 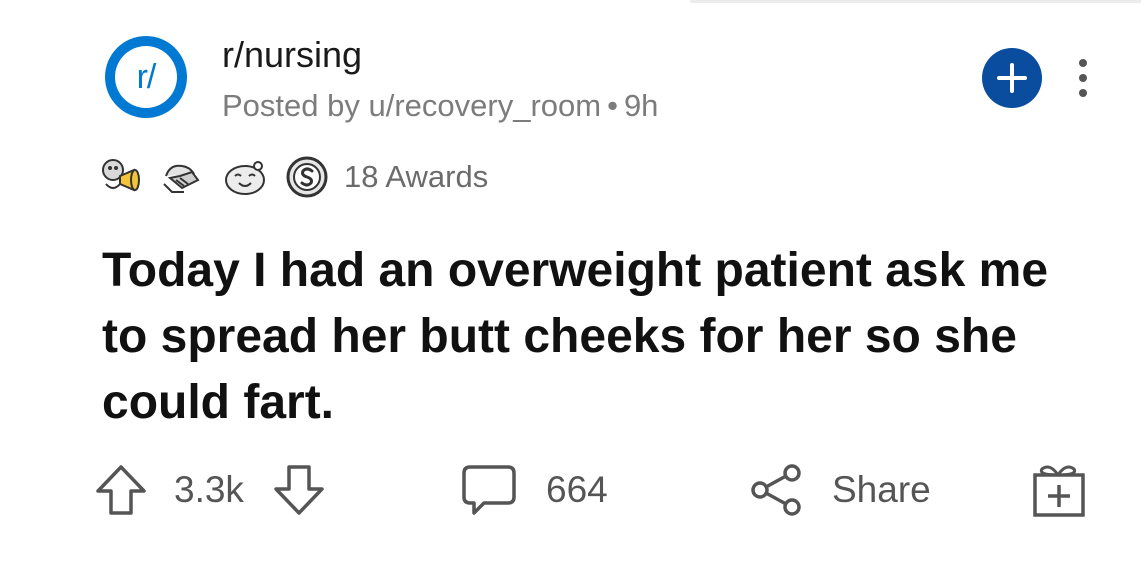 What do you see at coordinates (777, 490) in the screenshot?
I see `share-nodes-icon` at bounding box center [777, 490].